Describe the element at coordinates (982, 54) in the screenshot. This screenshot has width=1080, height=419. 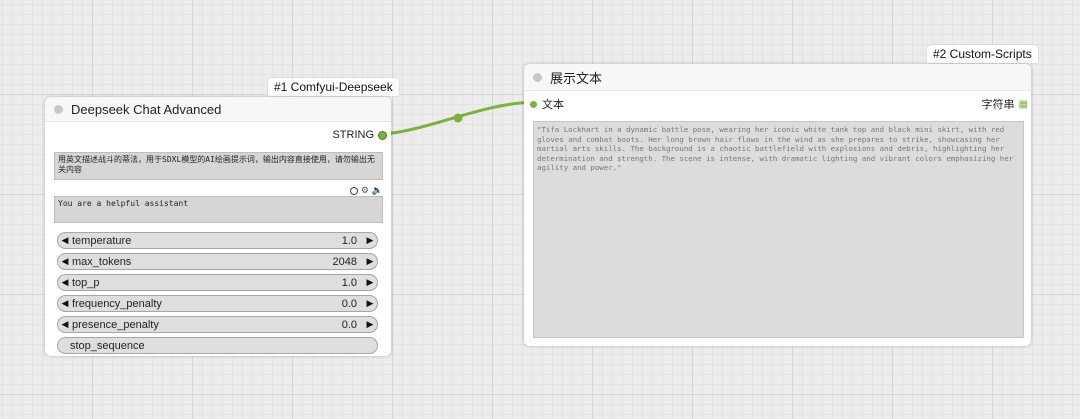
I see `node2-badge: #2 Custom-Scripts` at that location.